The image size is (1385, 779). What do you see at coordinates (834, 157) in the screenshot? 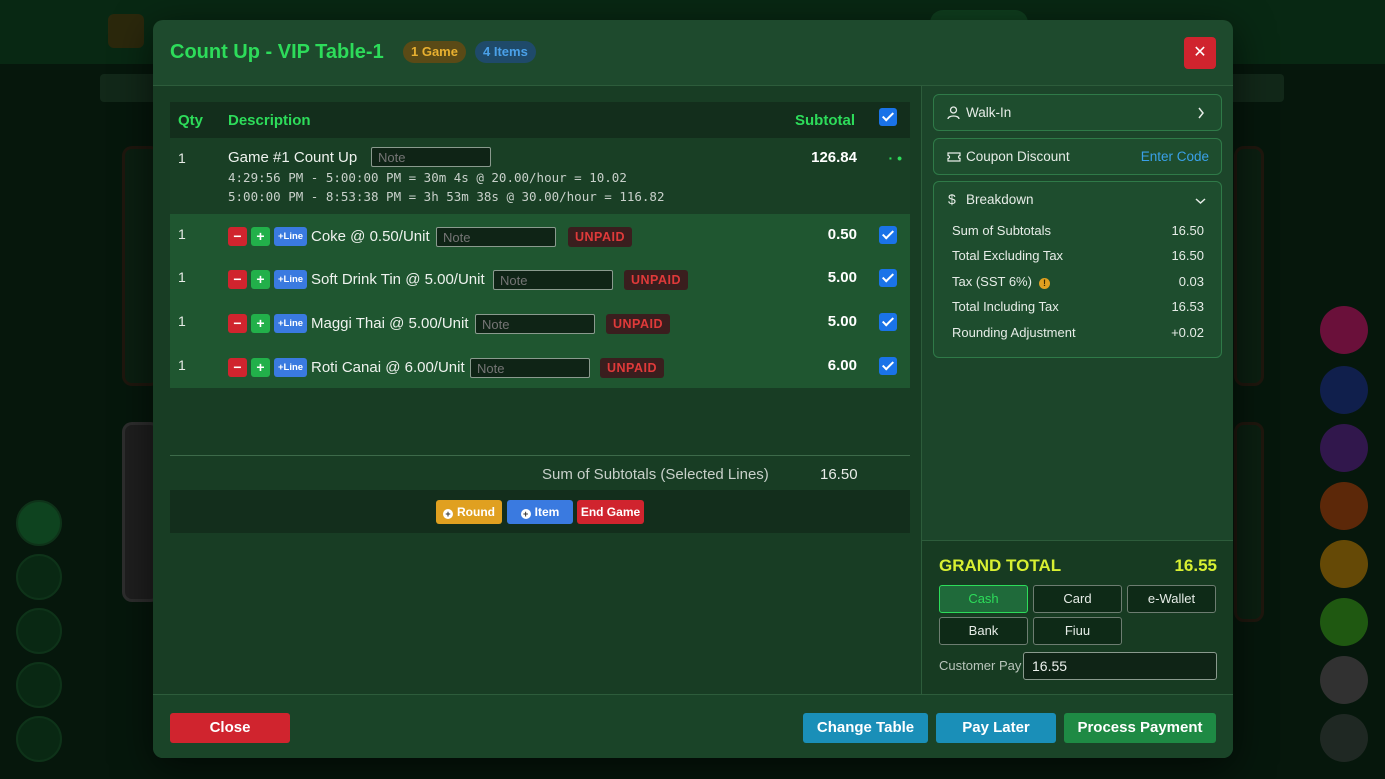
I see `game-subtotal: 126.84` at bounding box center [834, 157].